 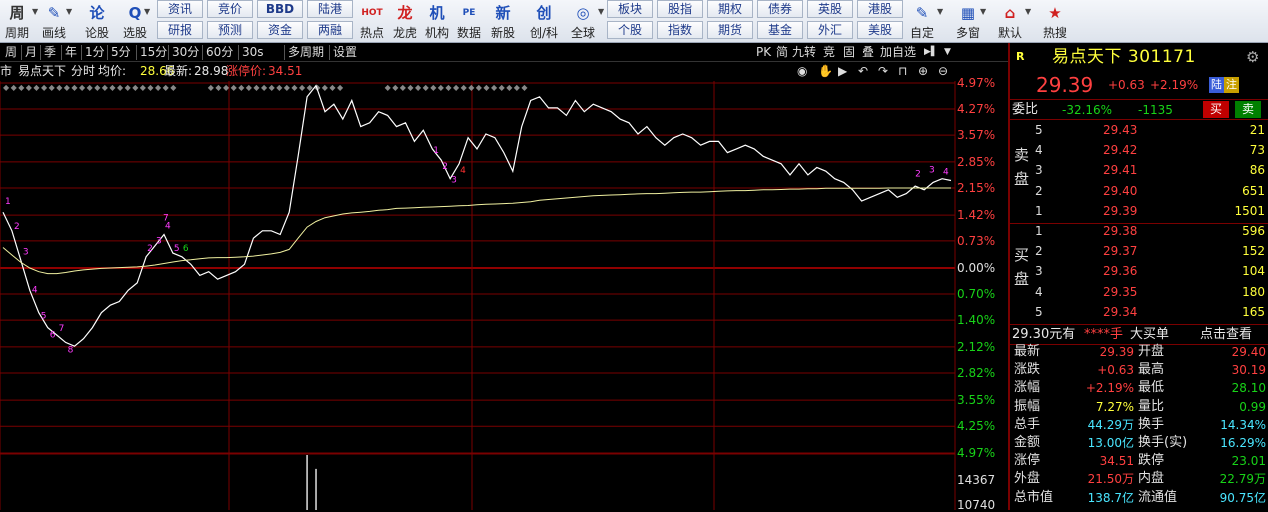 What do you see at coordinates (782, 52) in the screenshot?
I see `period-right-tab-1: 简` at bounding box center [782, 52].